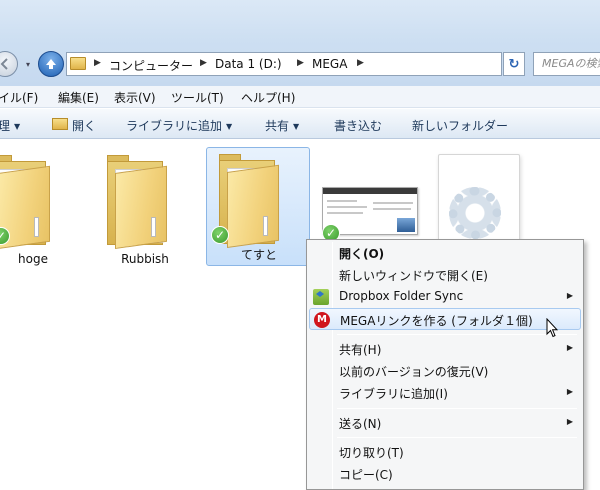 This screenshot has width=600, height=490. Describe the element at coordinates (78, 63) in the screenshot. I see `folder-icon` at that location.